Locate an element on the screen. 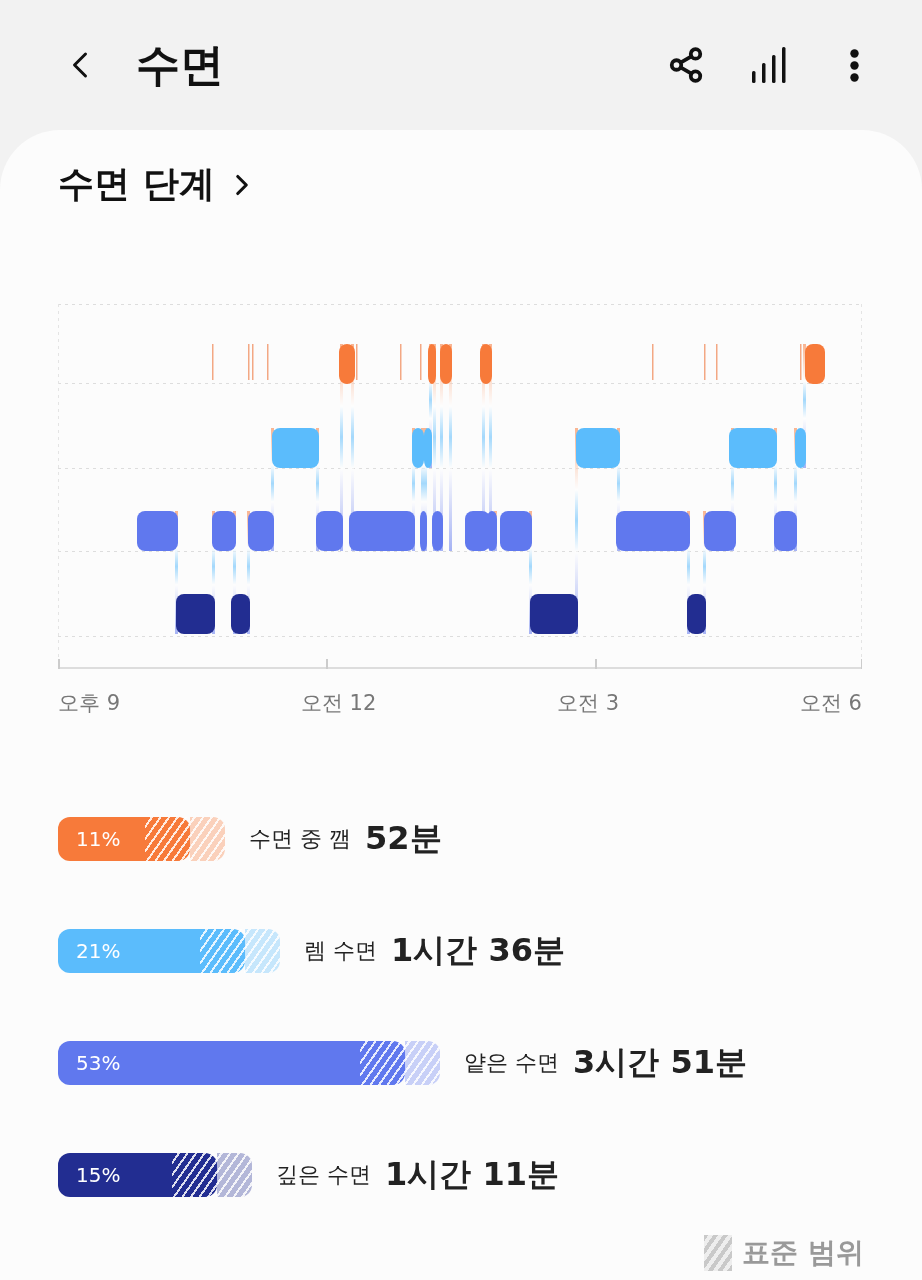  stage-duration: 1시간 11분 is located at coordinates (472, 1174).